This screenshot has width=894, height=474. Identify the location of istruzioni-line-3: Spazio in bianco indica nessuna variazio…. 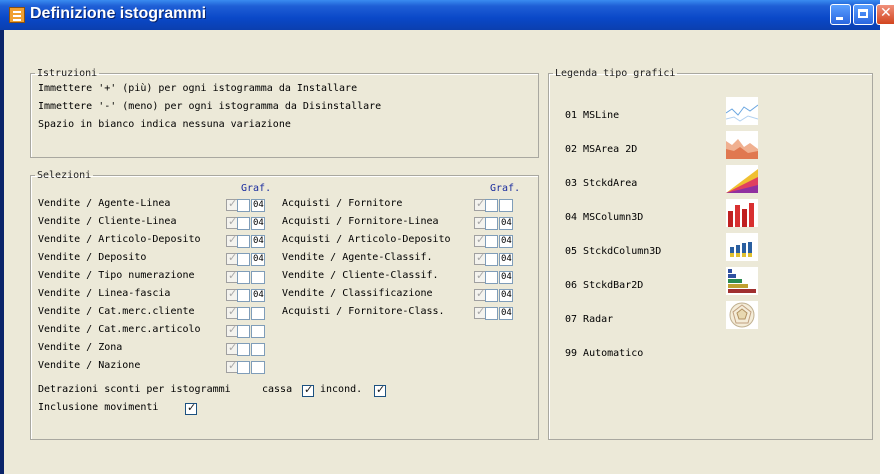
(164, 124).